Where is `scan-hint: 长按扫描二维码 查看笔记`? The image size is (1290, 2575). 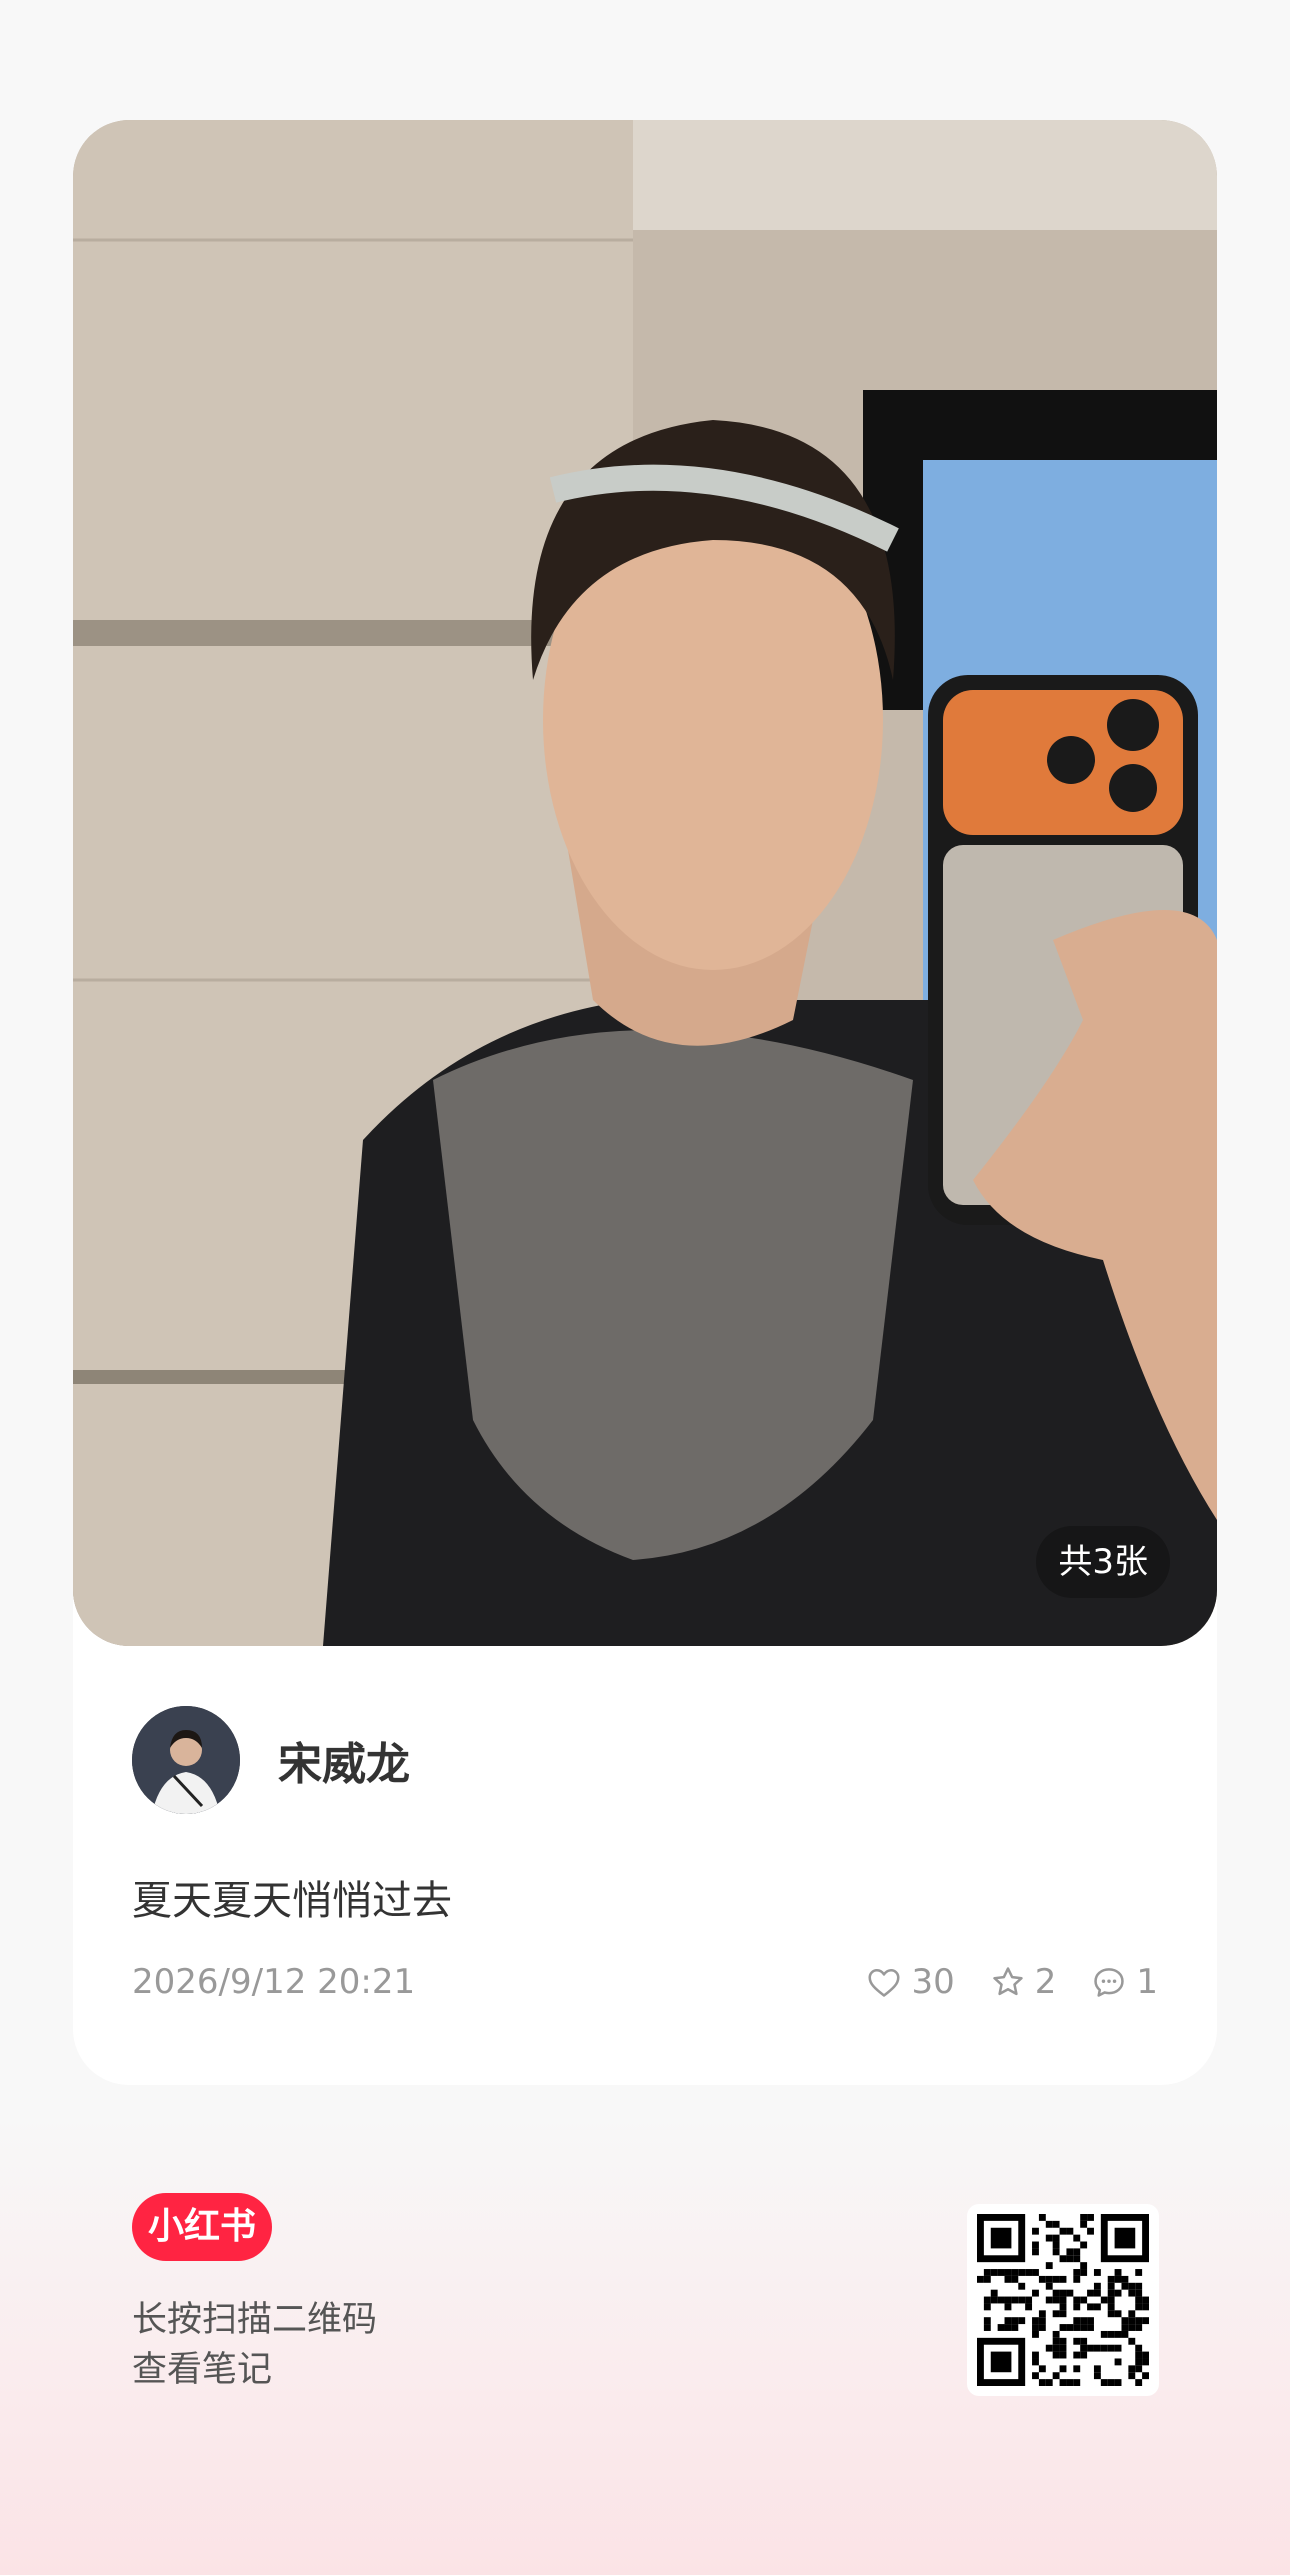
scan-hint: 长按扫描二维码 查看笔记 is located at coordinates (254, 2345).